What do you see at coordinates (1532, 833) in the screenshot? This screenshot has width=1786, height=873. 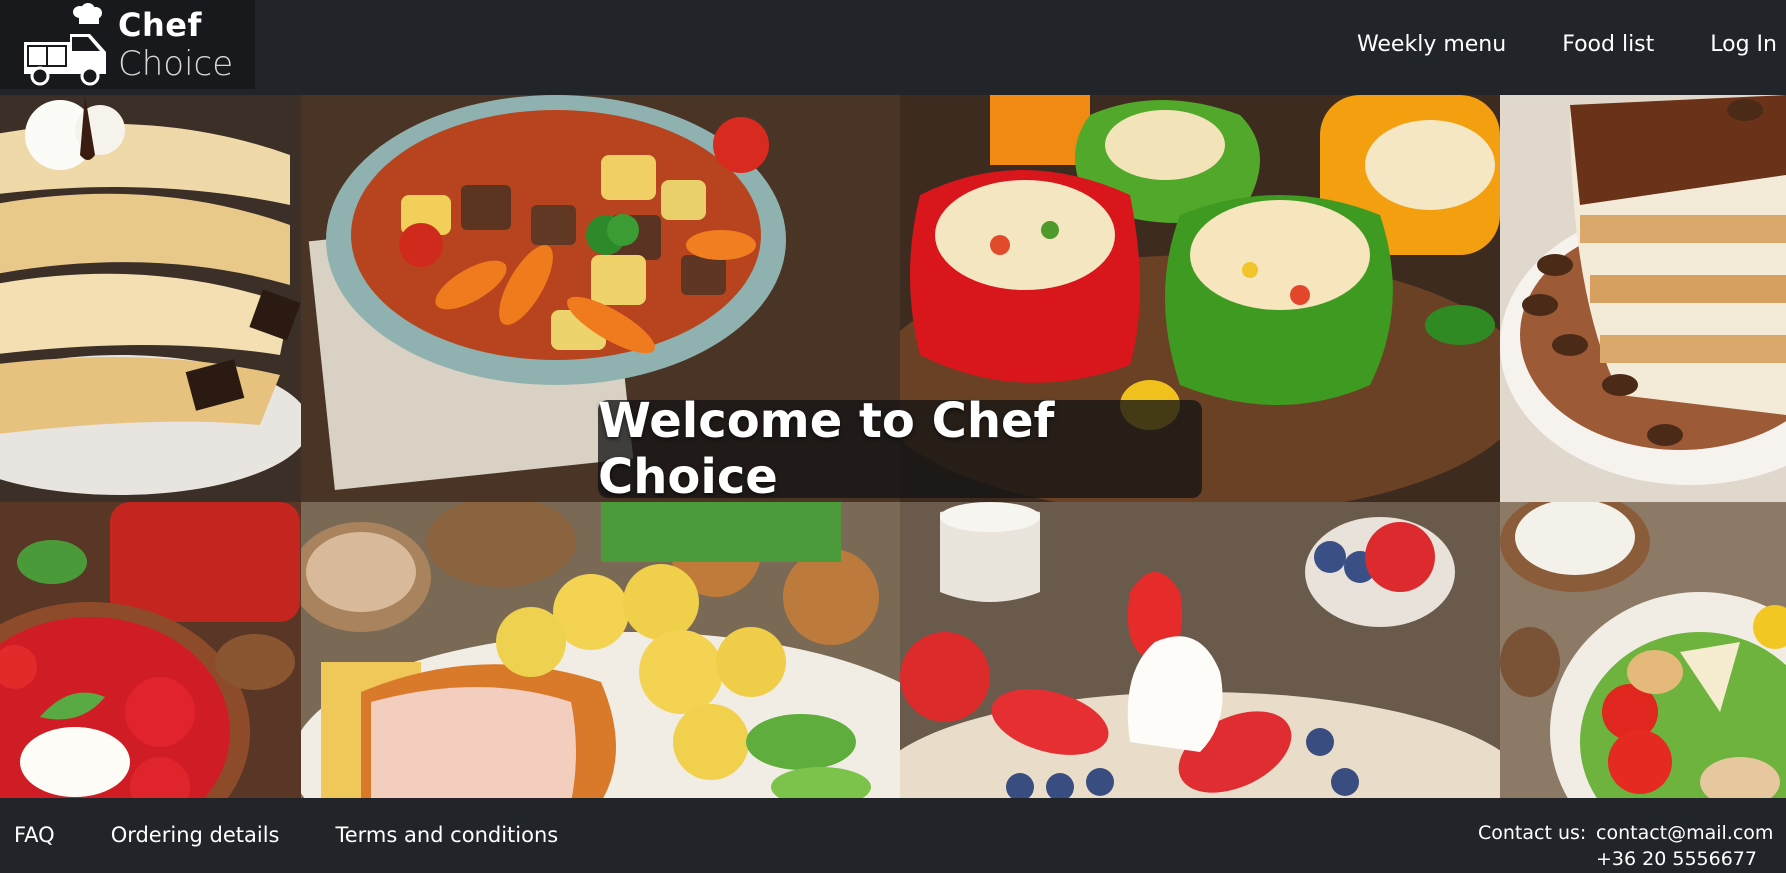 I see `contact-label: Contact us:` at bounding box center [1532, 833].